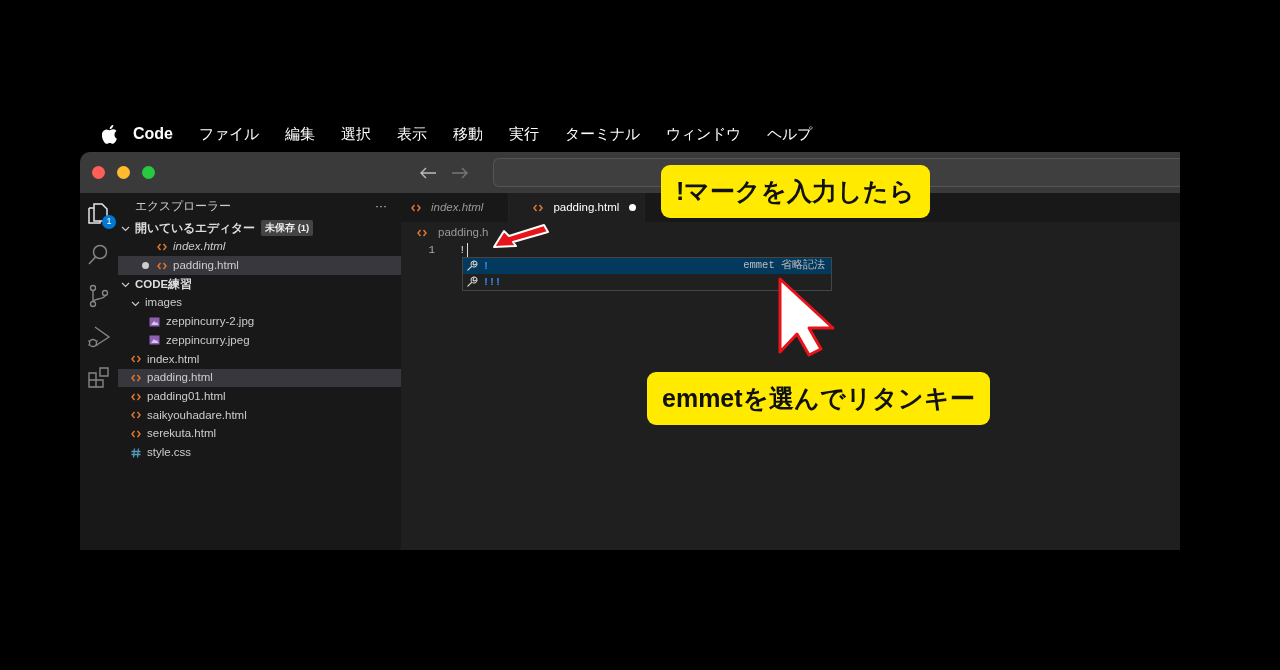 Image resolution: width=1280 pixels, height=670 pixels. What do you see at coordinates (431, 250) in the screenshot?
I see `line-number: 1` at bounding box center [431, 250].